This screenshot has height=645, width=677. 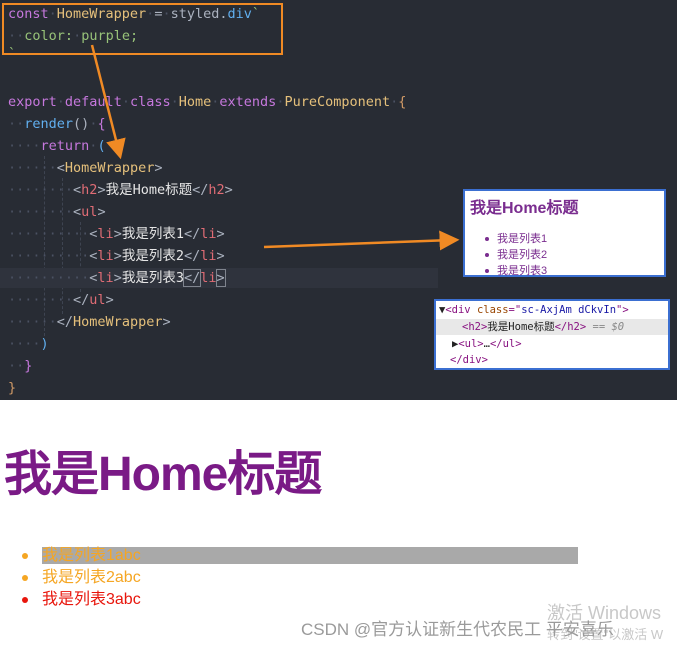 I want to click on dom-token: <div, so click(x=461, y=310).